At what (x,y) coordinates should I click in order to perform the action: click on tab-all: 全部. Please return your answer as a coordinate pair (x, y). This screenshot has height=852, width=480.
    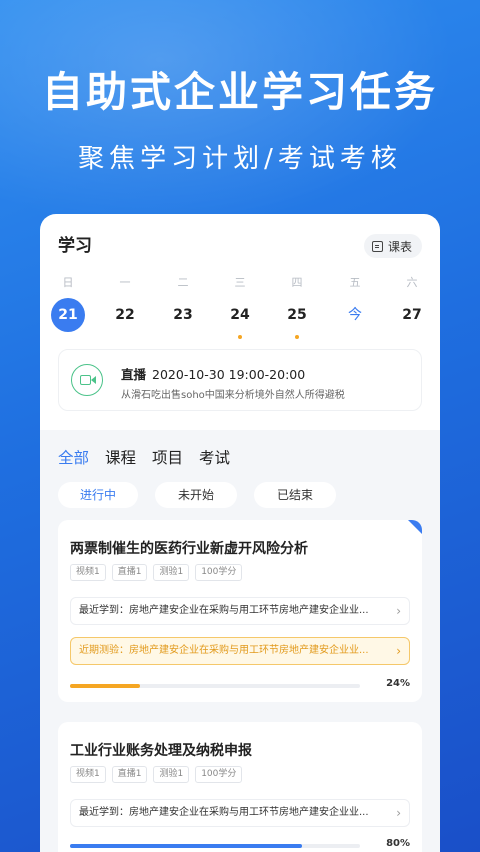
    Looking at the image, I should click on (73, 457).